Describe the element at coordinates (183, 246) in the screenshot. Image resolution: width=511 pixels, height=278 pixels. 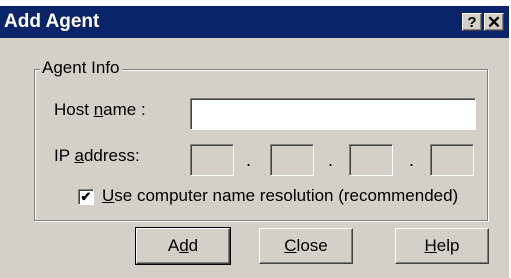
I see `add-button: Add` at that location.